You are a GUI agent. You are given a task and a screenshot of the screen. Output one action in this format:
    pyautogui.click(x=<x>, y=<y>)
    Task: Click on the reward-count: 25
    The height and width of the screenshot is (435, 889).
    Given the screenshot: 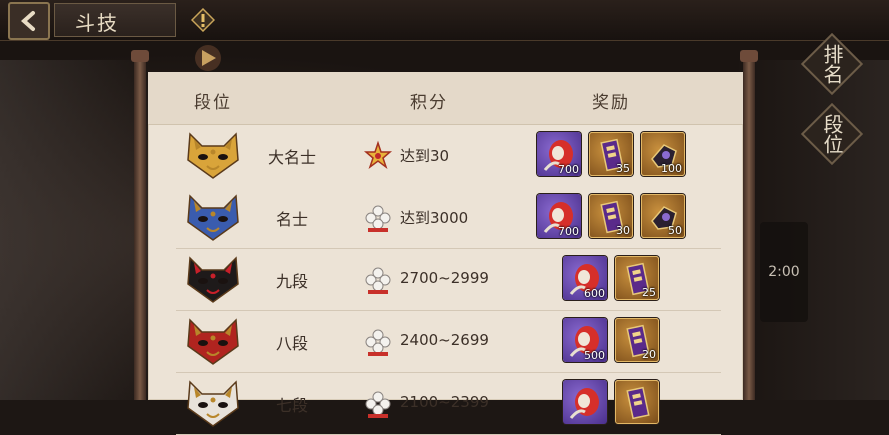 What is the action you would take?
    pyautogui.click(x=649, y=292)
    